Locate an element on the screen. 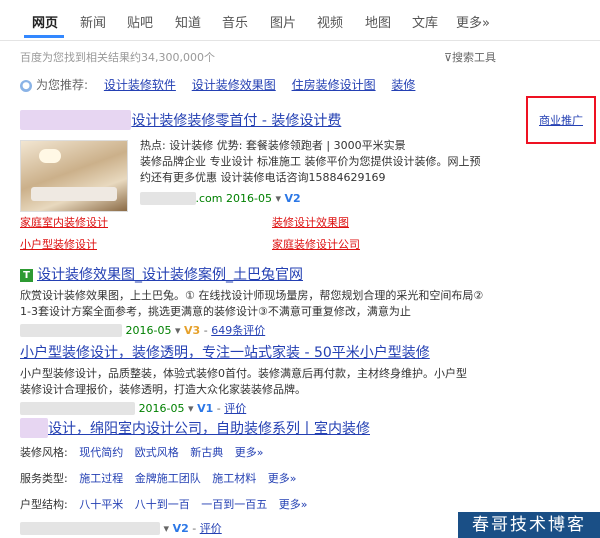 The image size is (600, 538). ad-promotion-box: 商业推广 is located at coordinates (561, 120).